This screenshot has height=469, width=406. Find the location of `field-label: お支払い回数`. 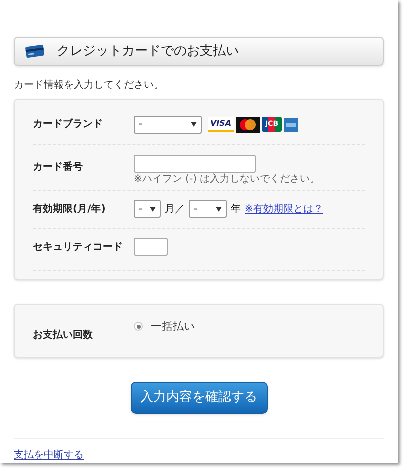

field-label: お支払い回数 is located at coordinates (63, 336).